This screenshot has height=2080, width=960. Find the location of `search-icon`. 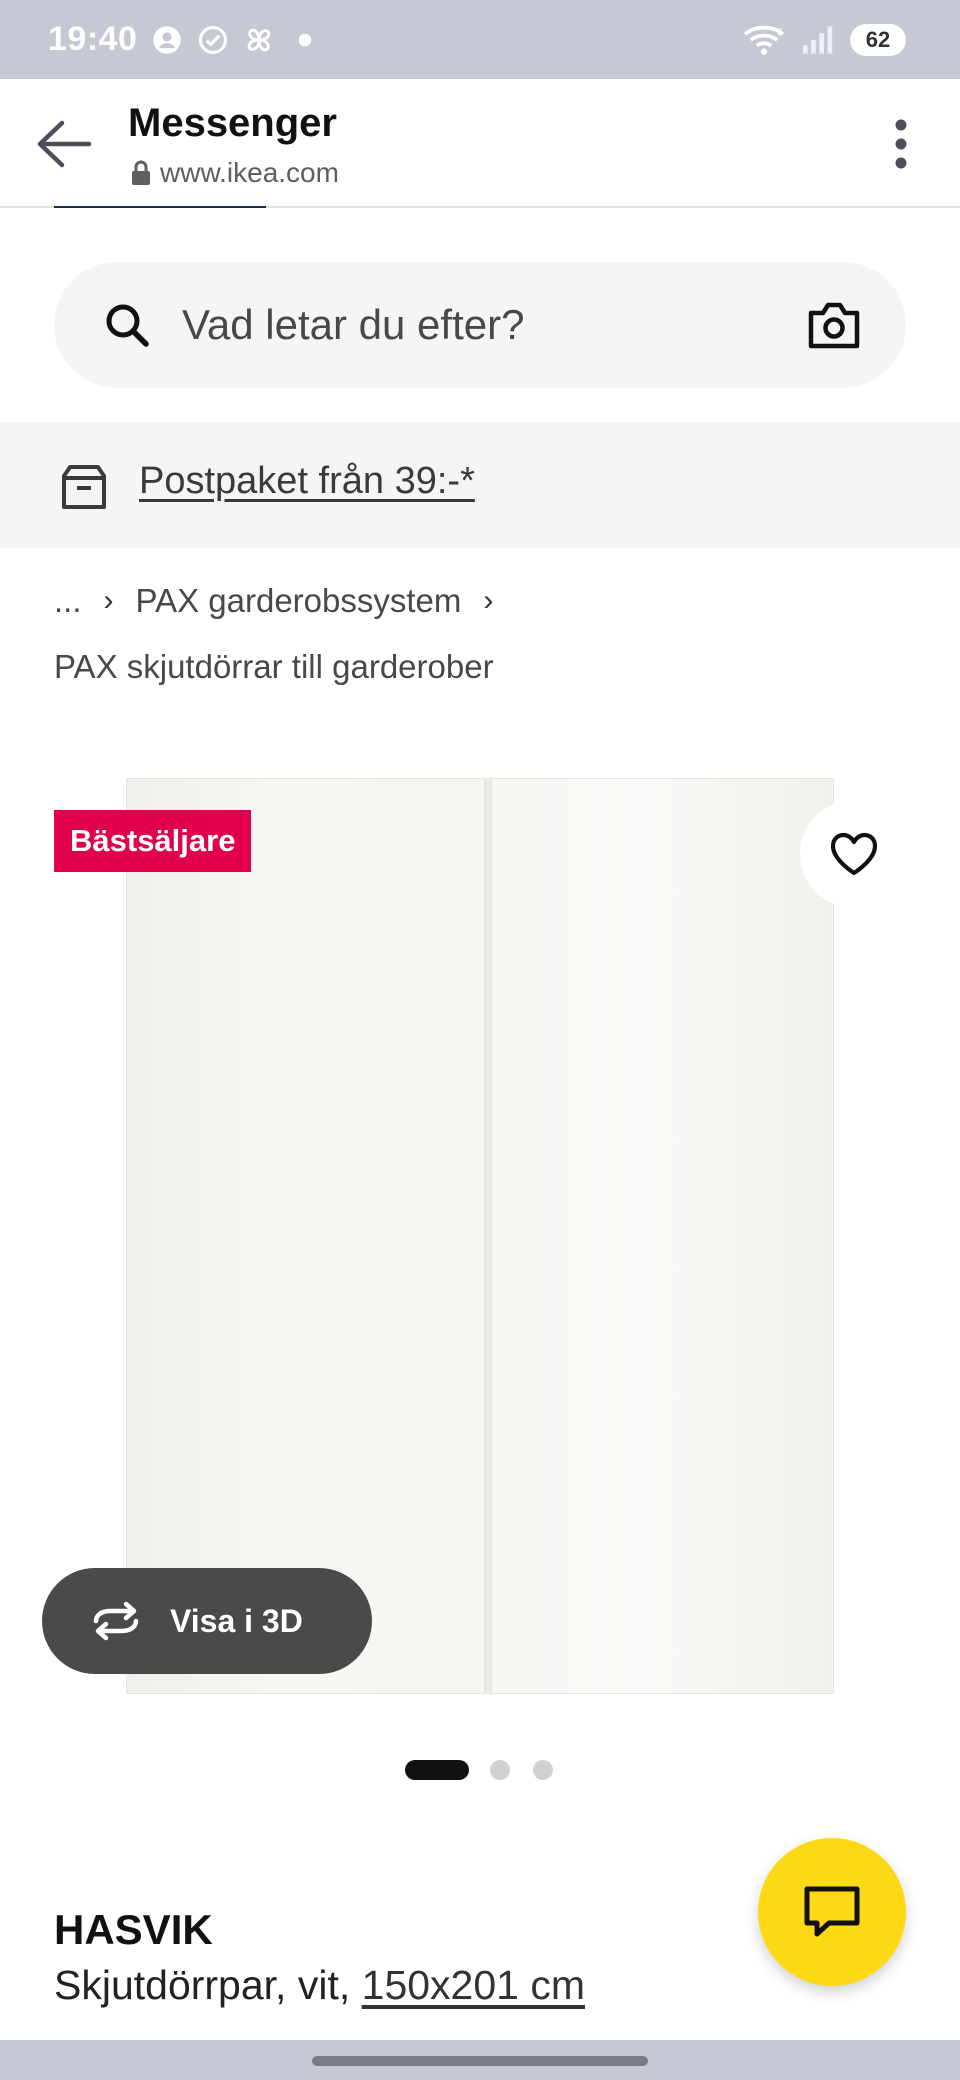

search-icon is located at coordinates (127, 325).